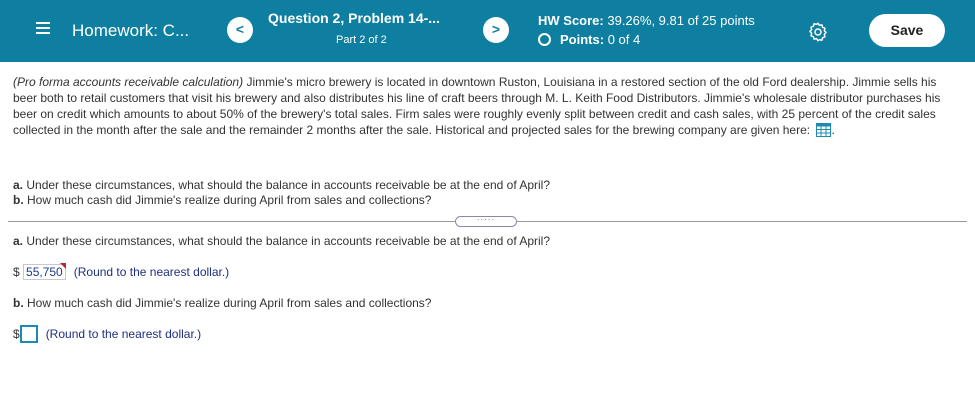 The image size is (975, 403). Describe the element at coordinates (16, 334) in the screenshot. I see `answer-b-currency: $` at that location.